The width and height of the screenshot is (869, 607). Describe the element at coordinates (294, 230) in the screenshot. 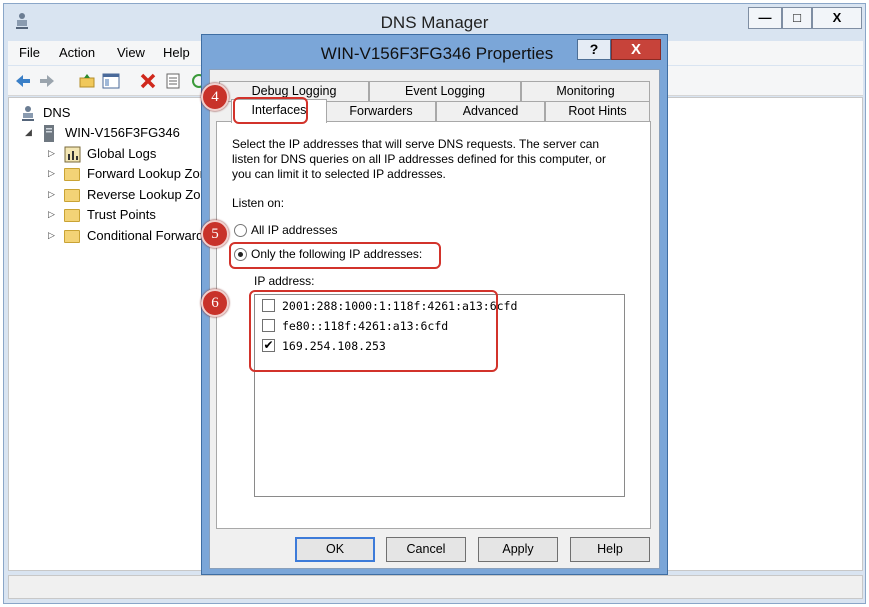

I see `radio-all-ip-label: All IP addresses` at that location.